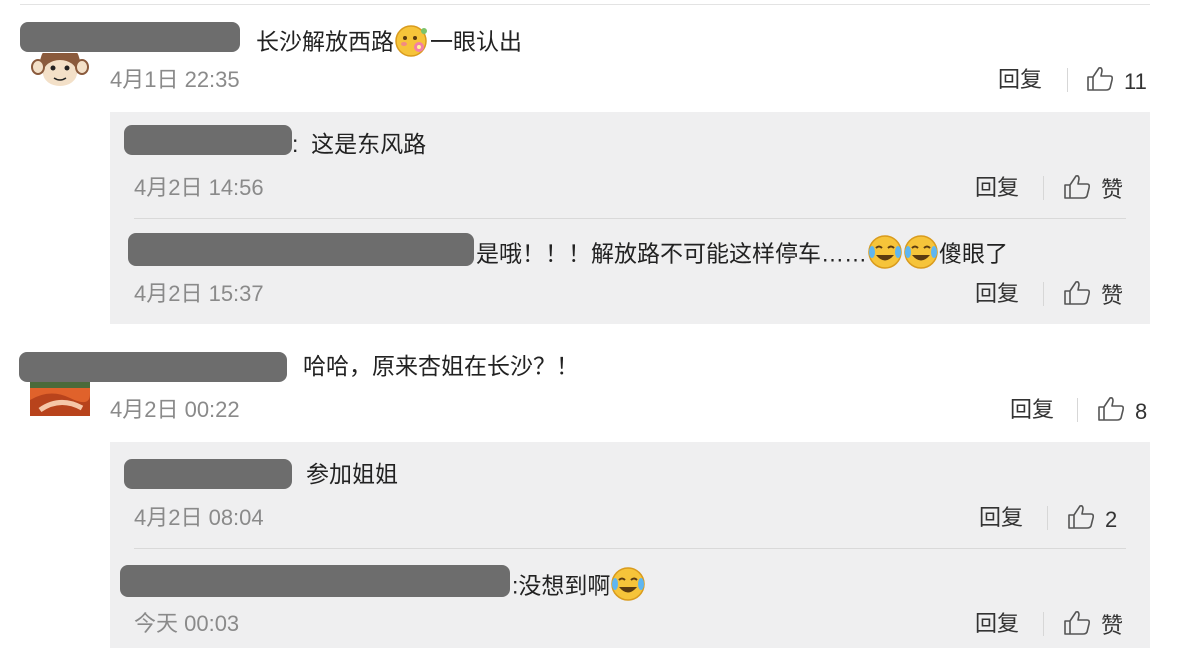 The width and height of the screenshot is (1178, 648). What do you see at coordinates (579, 587) in the screenshot?
I see `reply-text: :没想到啊` at bounding box center [579, 587].